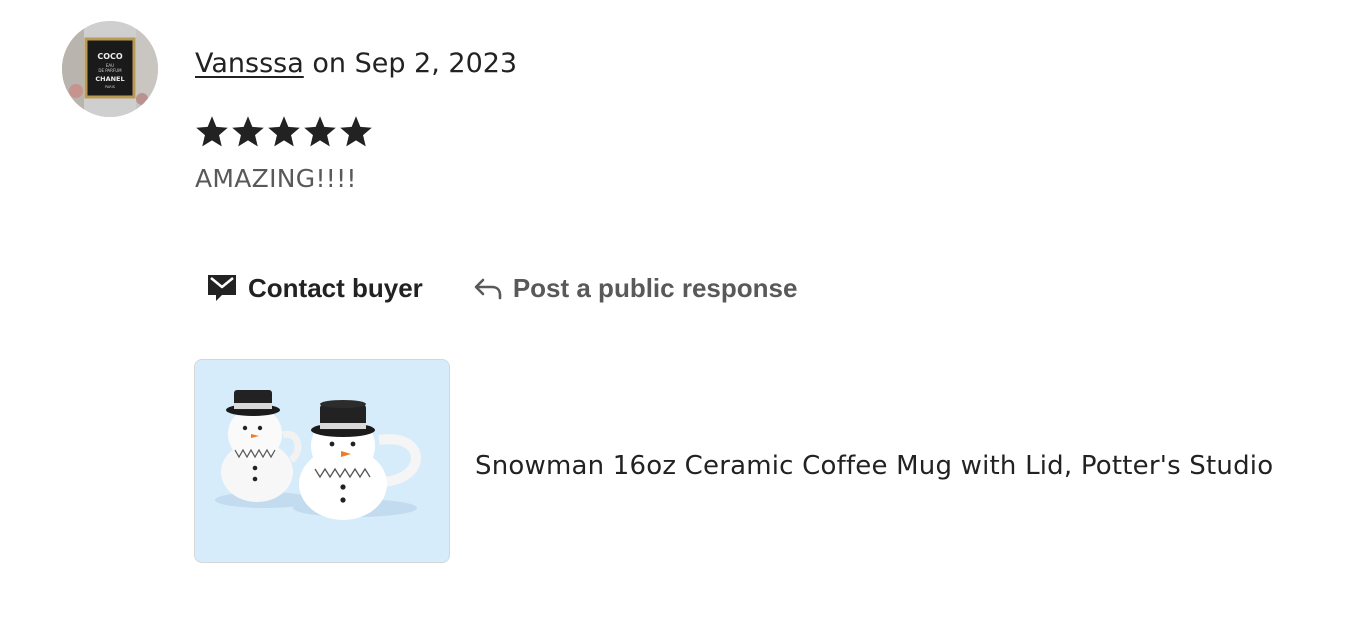 Image resolution: width=1356 pixels, height=620 pixels. I want to click on contact-buyer-button: Contact buyer, so click(314, 288).